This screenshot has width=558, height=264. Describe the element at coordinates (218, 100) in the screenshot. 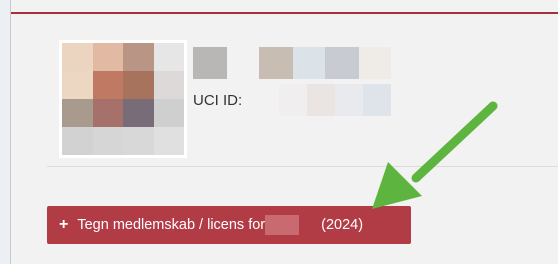

I see `uci-id-label: UCI ID:` at that location.